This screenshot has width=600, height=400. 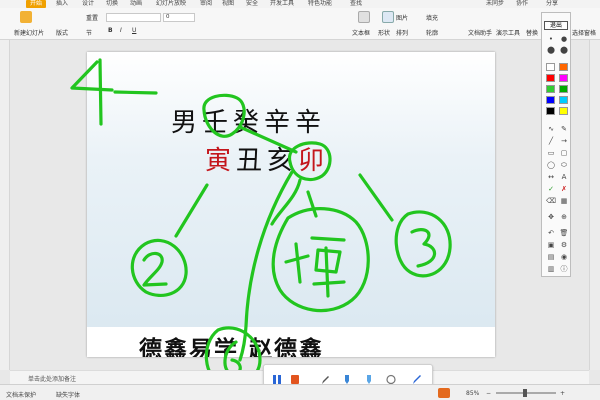 What do you see at coordinates (283, 161) in the screenshot?
I see `branch-hai: 亥` at bounding box center [283, 161].